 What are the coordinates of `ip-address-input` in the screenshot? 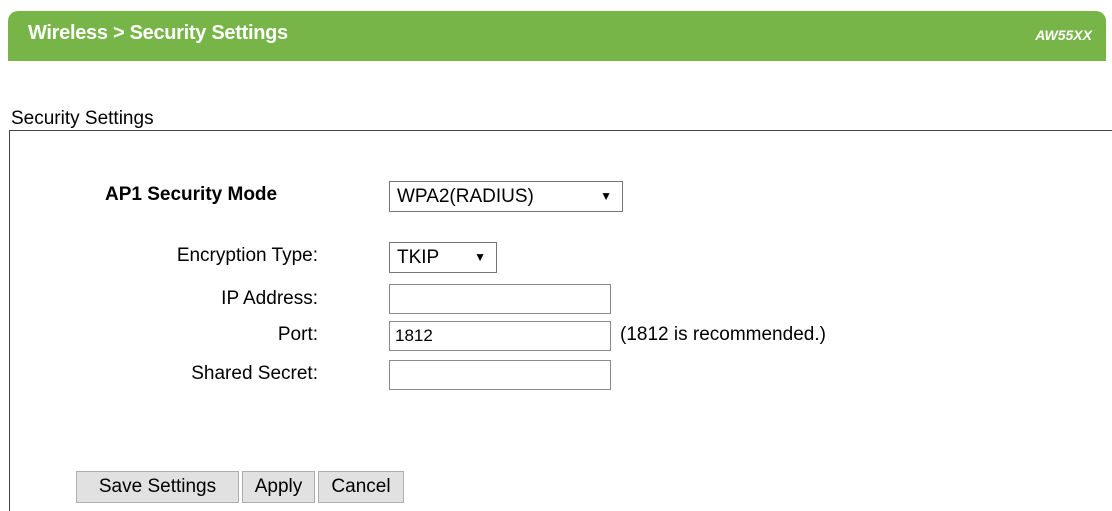 It's located at (500, 299).